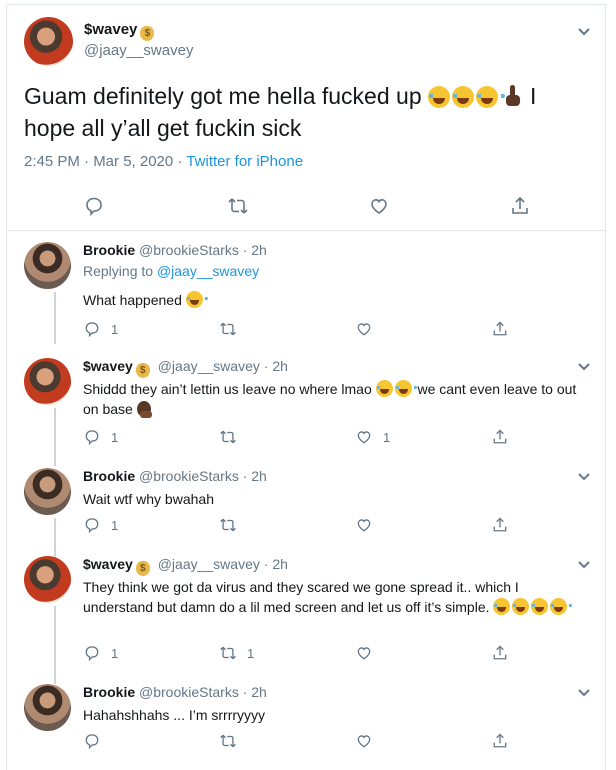 The width and height of the screenshot is (616, 770). I want to click on source-link: Twitter for iPhone, so click(244, 161).